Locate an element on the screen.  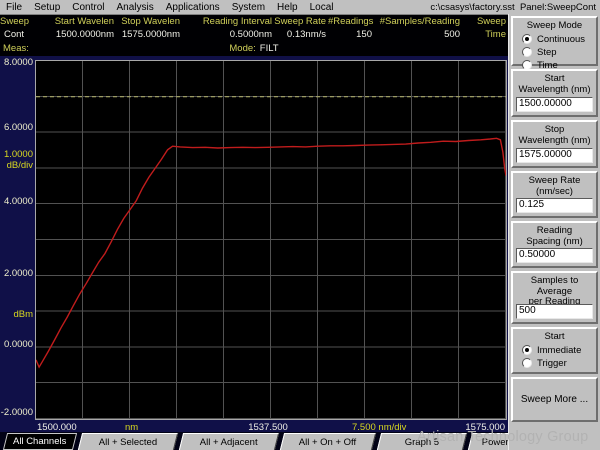
param-label: Sweep Time is located at coordinates (491, 28).